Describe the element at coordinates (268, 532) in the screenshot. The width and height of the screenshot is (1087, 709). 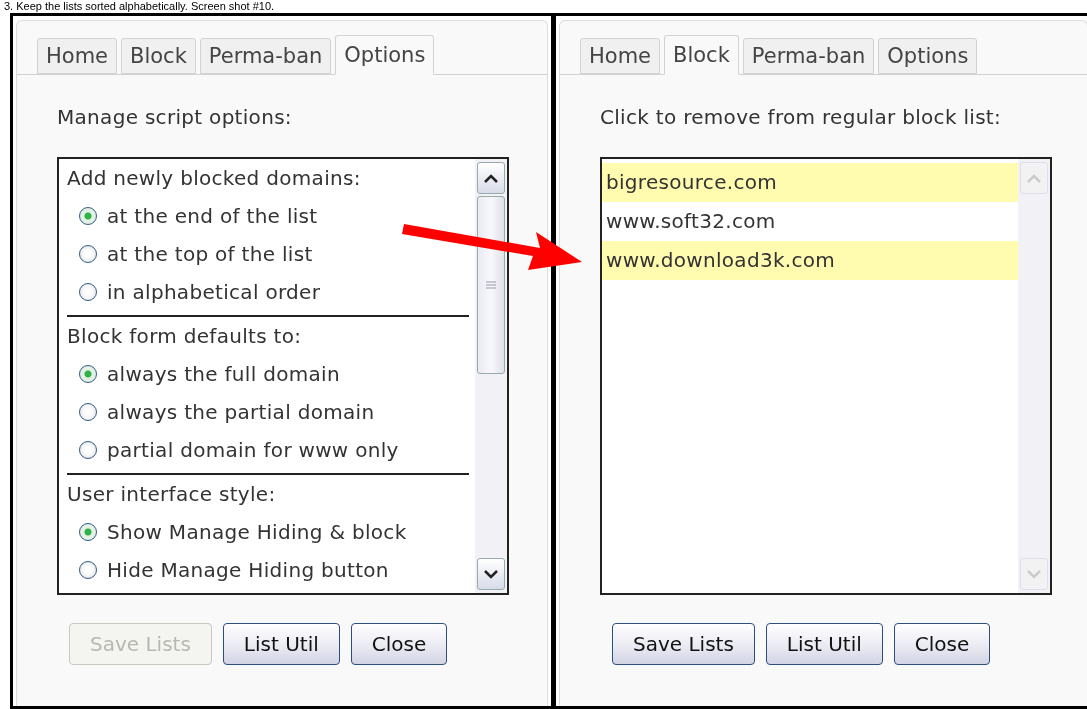
I see `radio-option: Show Manage Hiding & block` at that location.